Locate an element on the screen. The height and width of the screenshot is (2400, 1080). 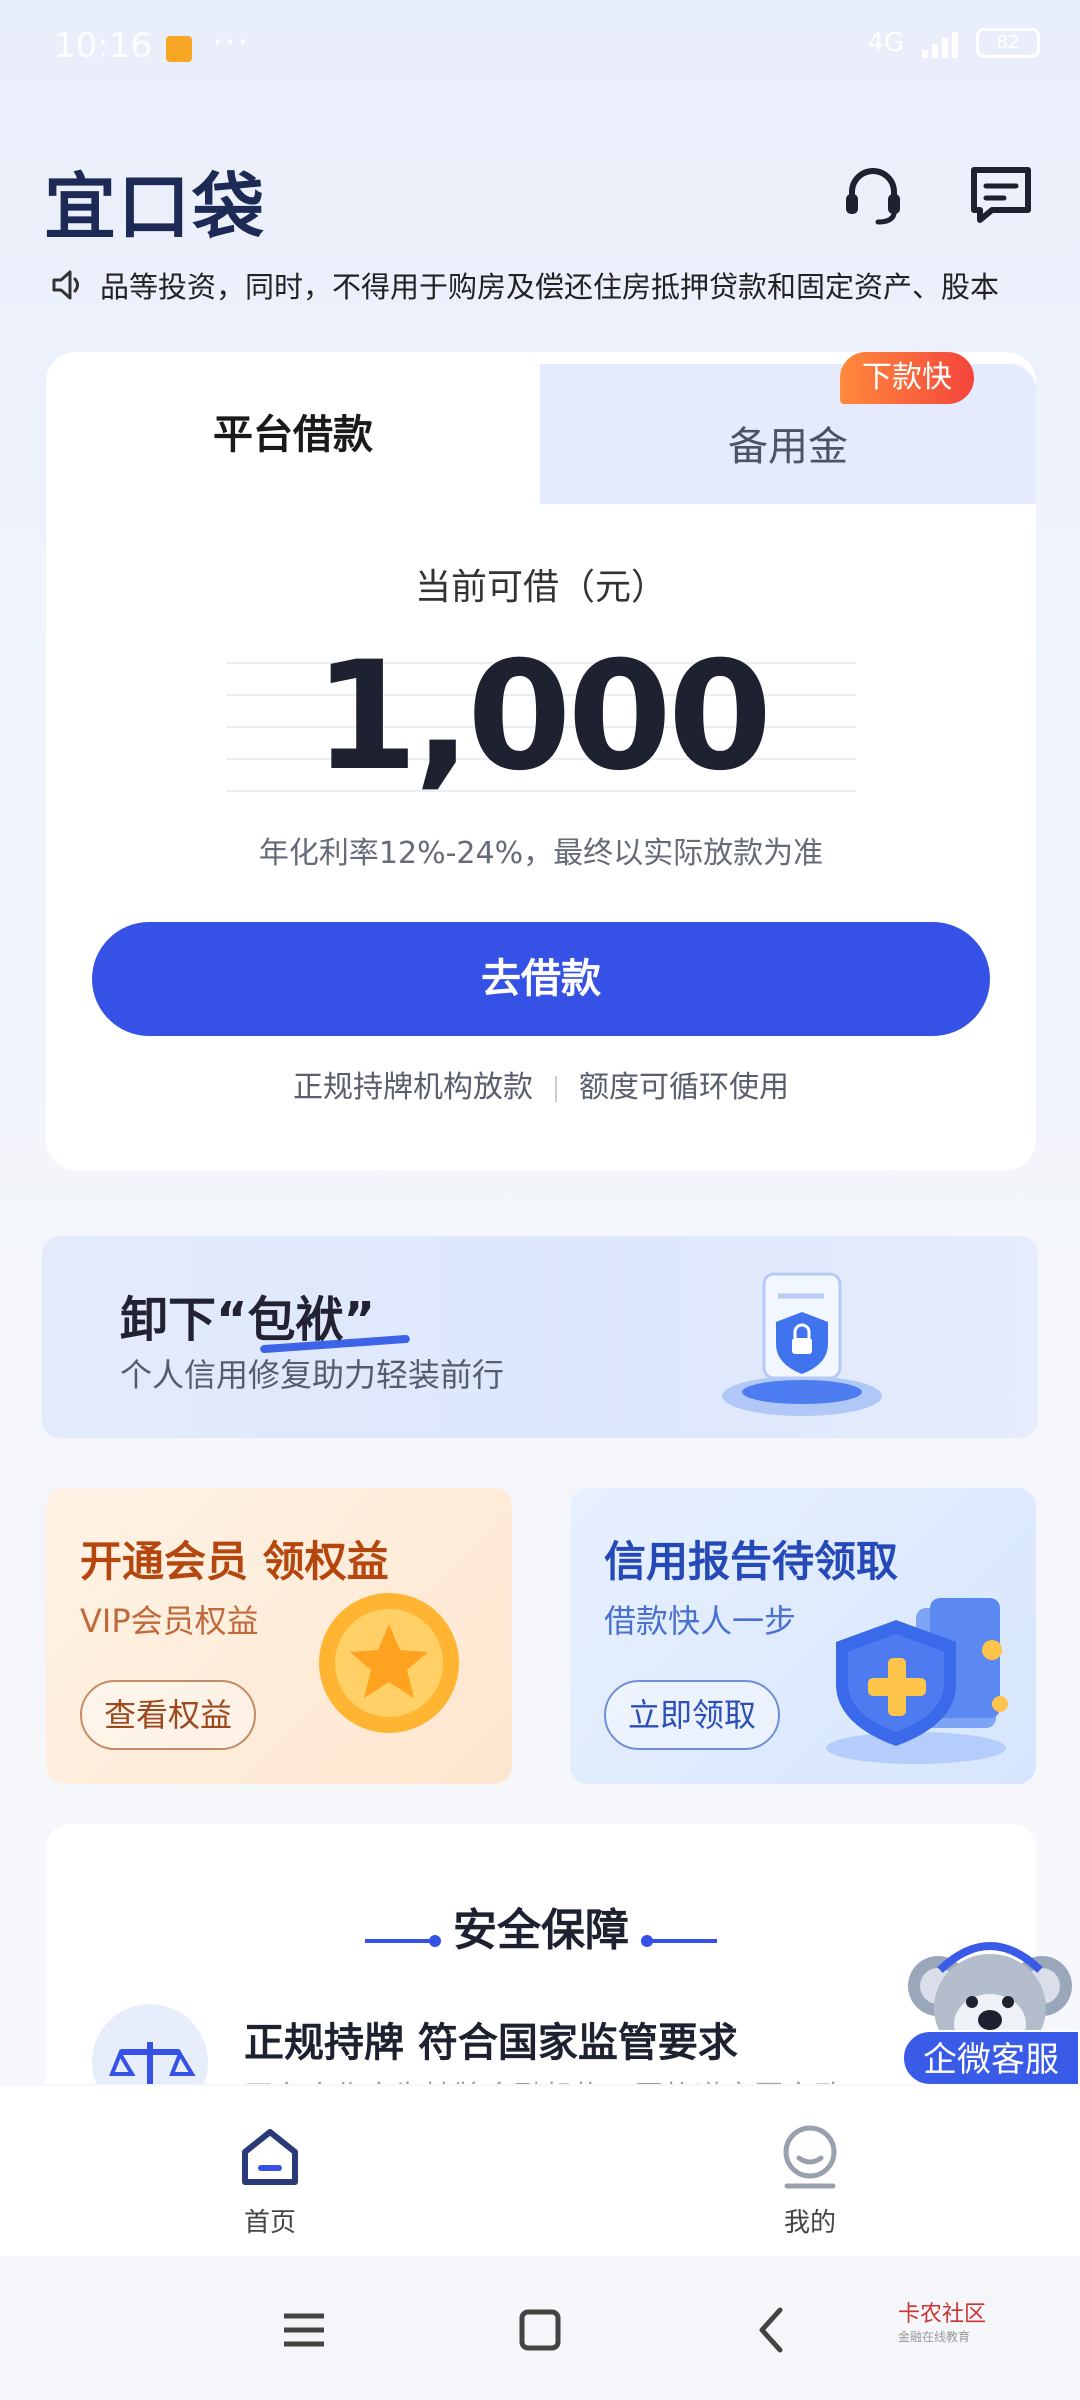
nav-home: 首页 is located at coordinates (270, 2180).